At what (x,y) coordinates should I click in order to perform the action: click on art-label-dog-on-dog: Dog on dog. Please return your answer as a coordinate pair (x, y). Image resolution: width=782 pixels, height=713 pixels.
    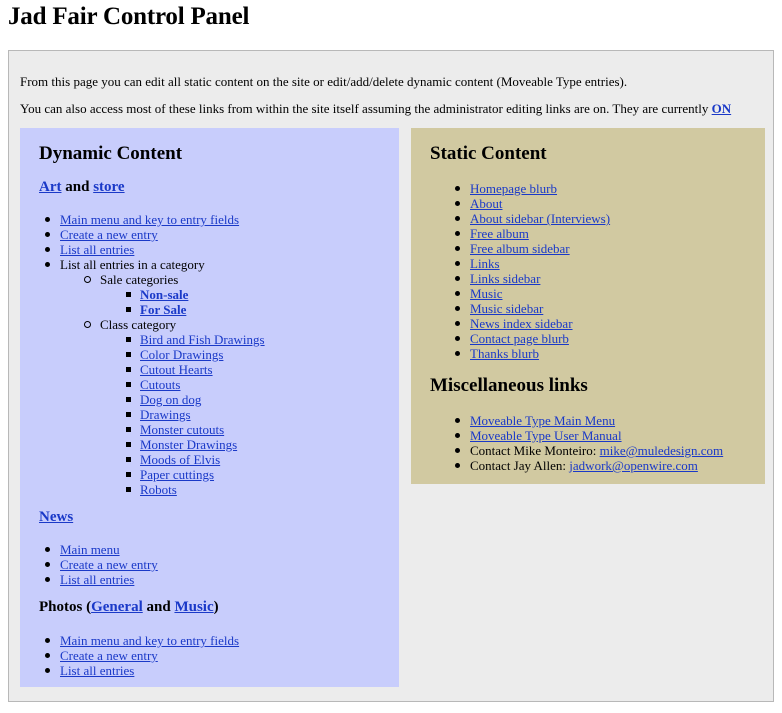
    Looking at the image, I should click on (170, 399).